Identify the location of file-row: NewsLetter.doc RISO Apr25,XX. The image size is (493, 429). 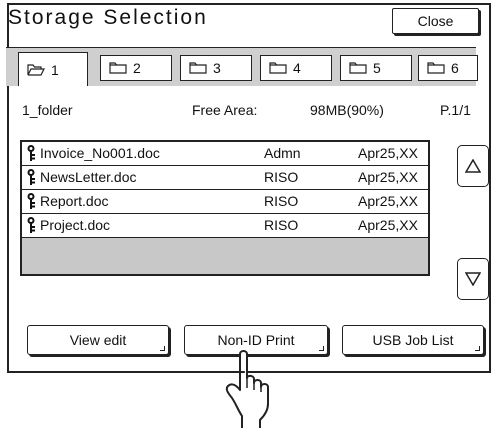
(225, 178).